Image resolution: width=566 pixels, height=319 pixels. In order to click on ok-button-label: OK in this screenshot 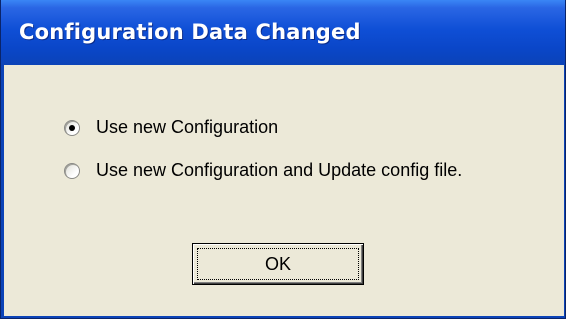, I will do `click(277, 263)`.